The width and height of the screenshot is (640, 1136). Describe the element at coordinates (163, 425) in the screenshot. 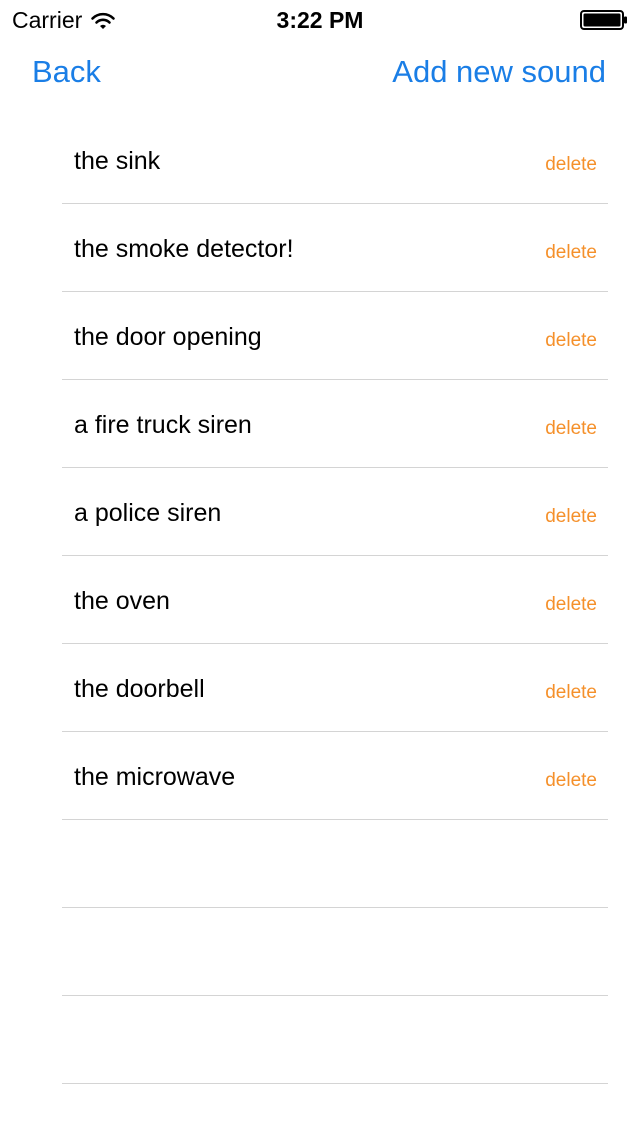

I see `sound-label: a fire truck siren` at that location.